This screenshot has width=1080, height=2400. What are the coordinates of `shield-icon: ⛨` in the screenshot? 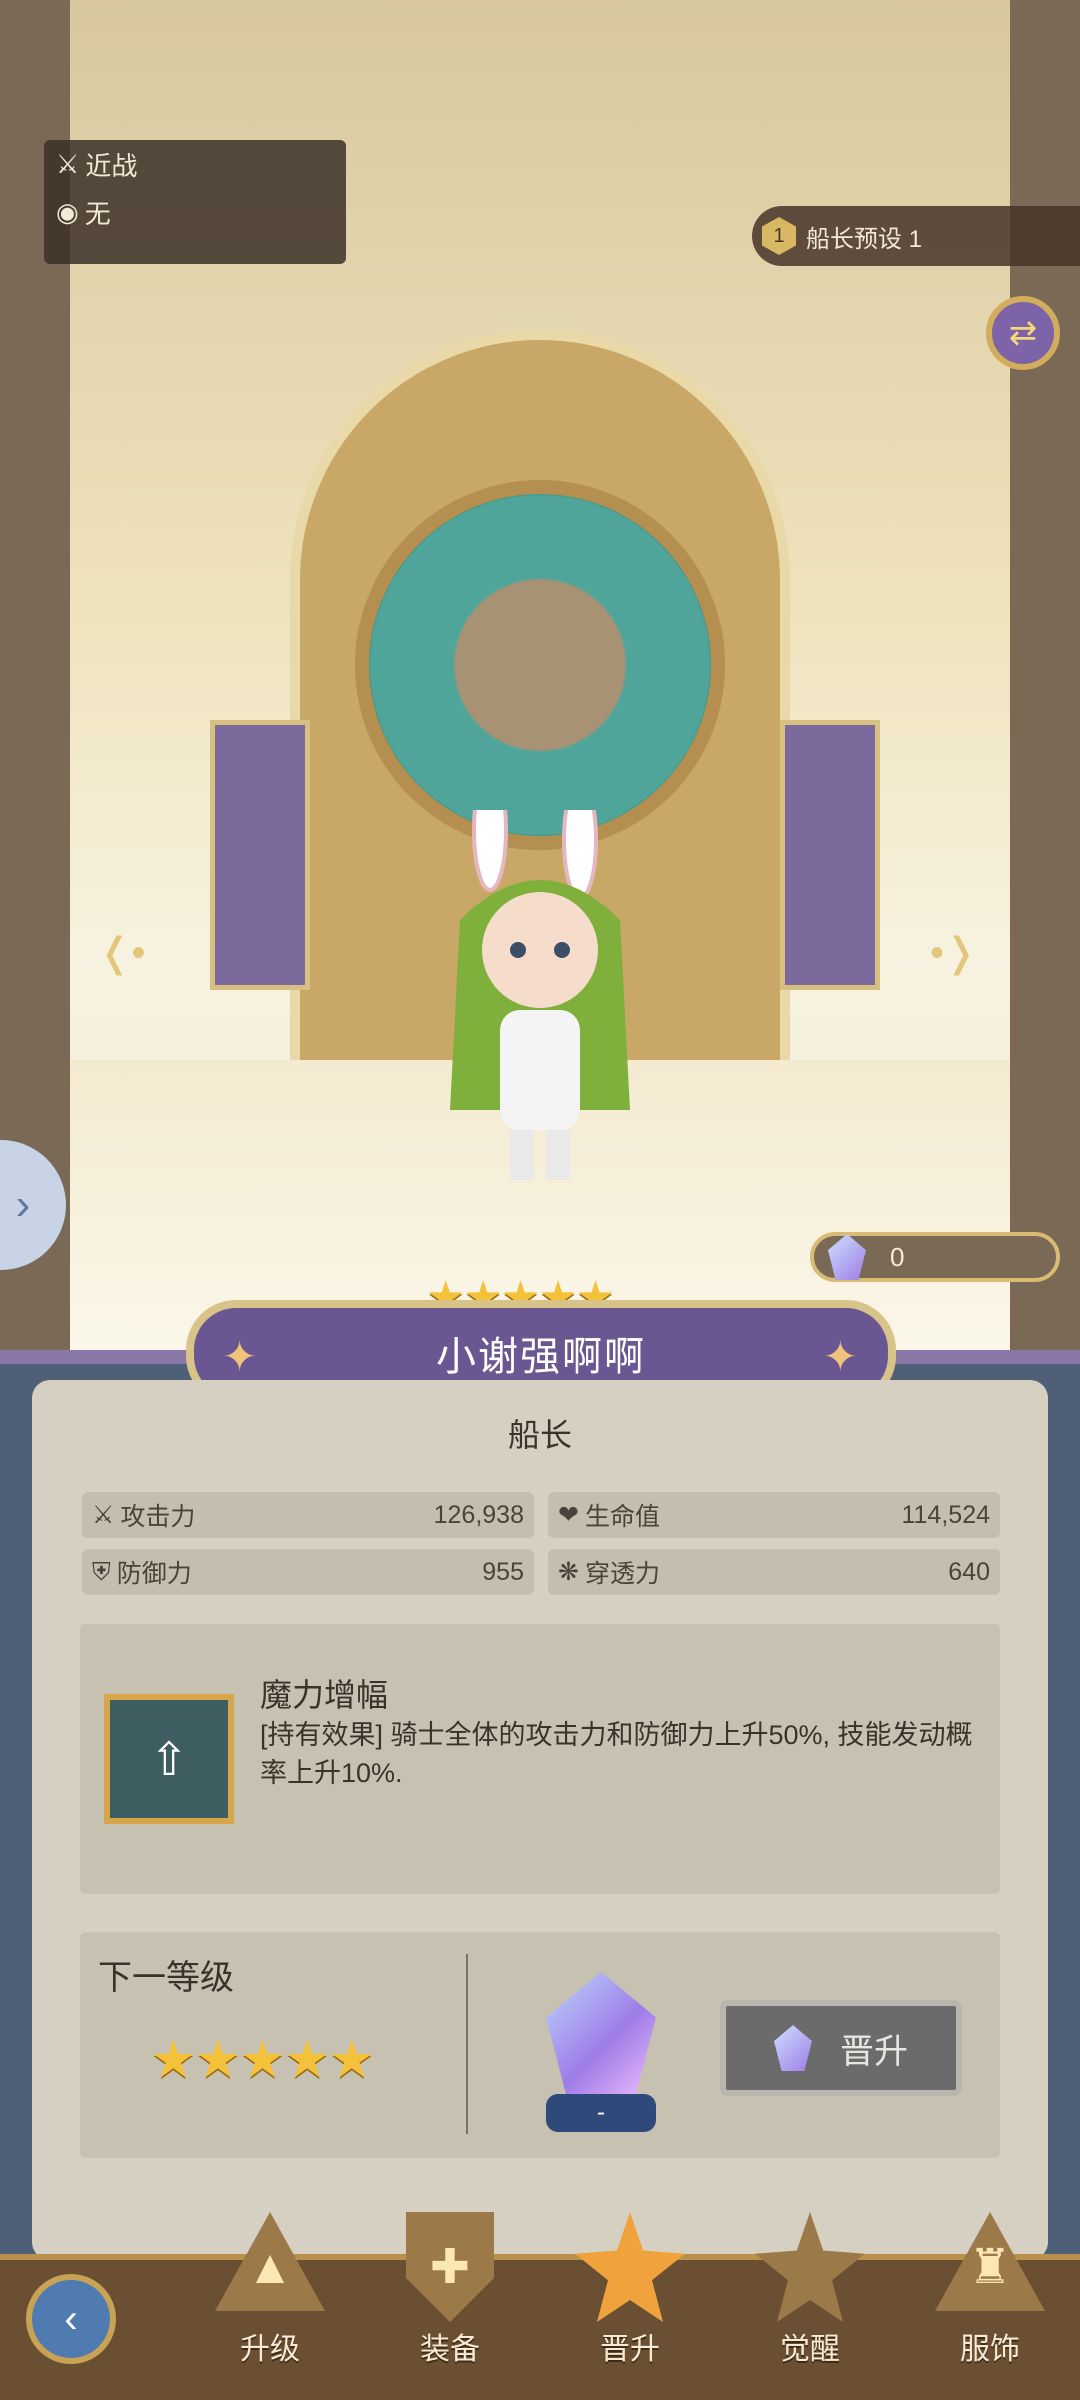 It's located at (101, 1571).